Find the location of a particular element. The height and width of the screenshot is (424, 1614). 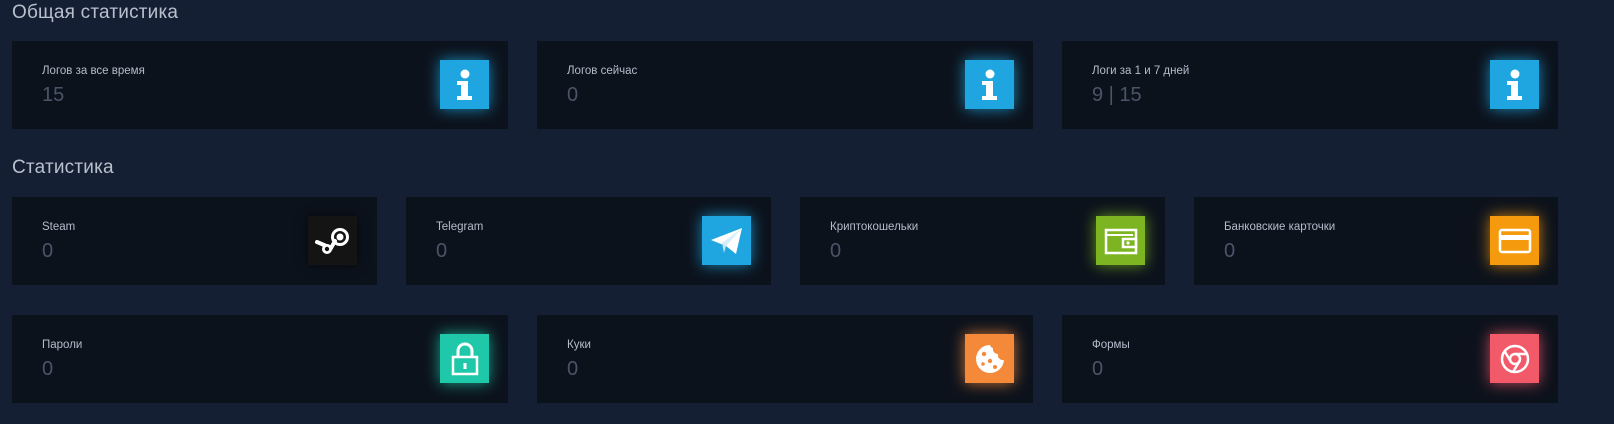

card-label: Формы is located at coordinates (1111, 345).